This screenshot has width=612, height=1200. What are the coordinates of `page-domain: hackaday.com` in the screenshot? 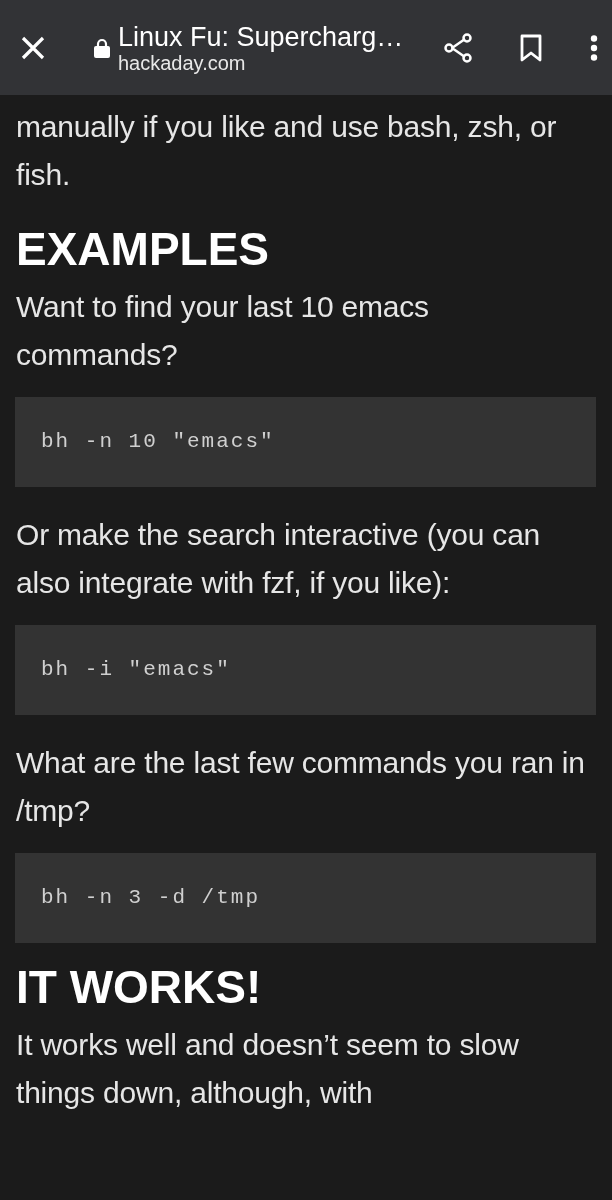 It's located at (182, 62).